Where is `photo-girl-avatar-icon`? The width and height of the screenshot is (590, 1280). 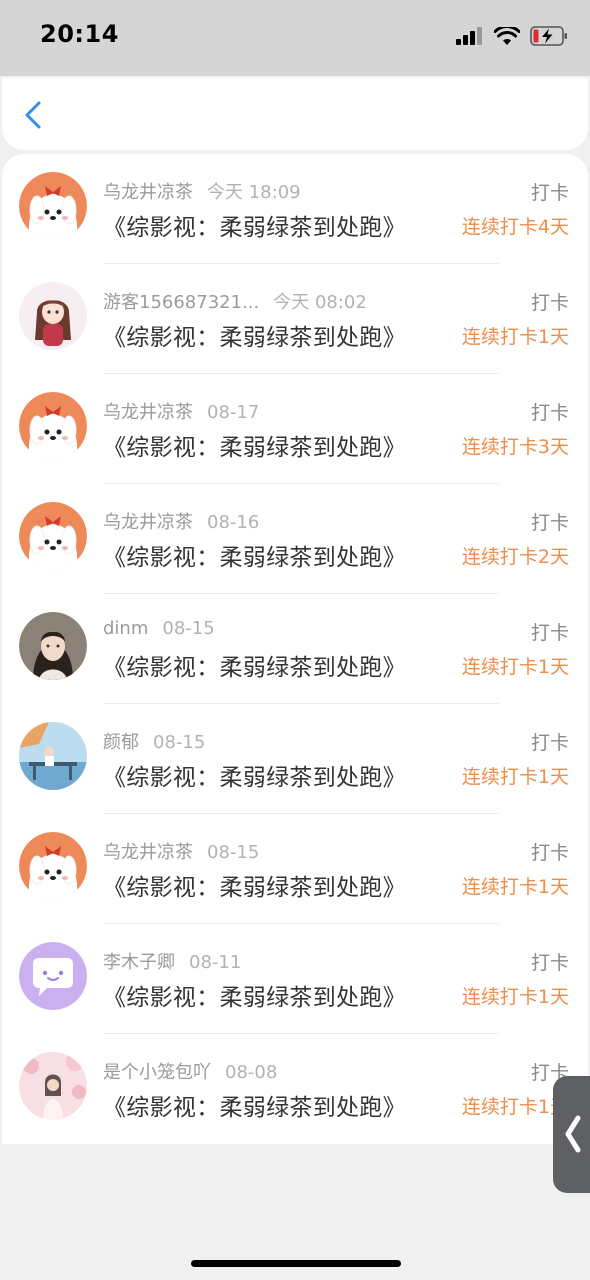 photo-girl-avatar-icon is located at coordinates (53, 646).